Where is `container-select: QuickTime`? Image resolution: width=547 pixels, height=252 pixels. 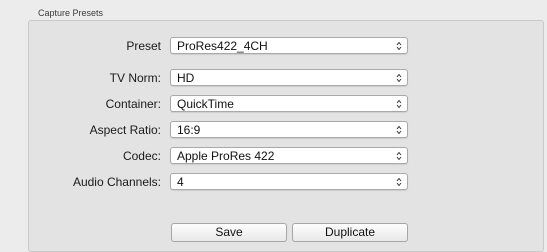
container-select: QuickTime is located at coordinates (289, 103).